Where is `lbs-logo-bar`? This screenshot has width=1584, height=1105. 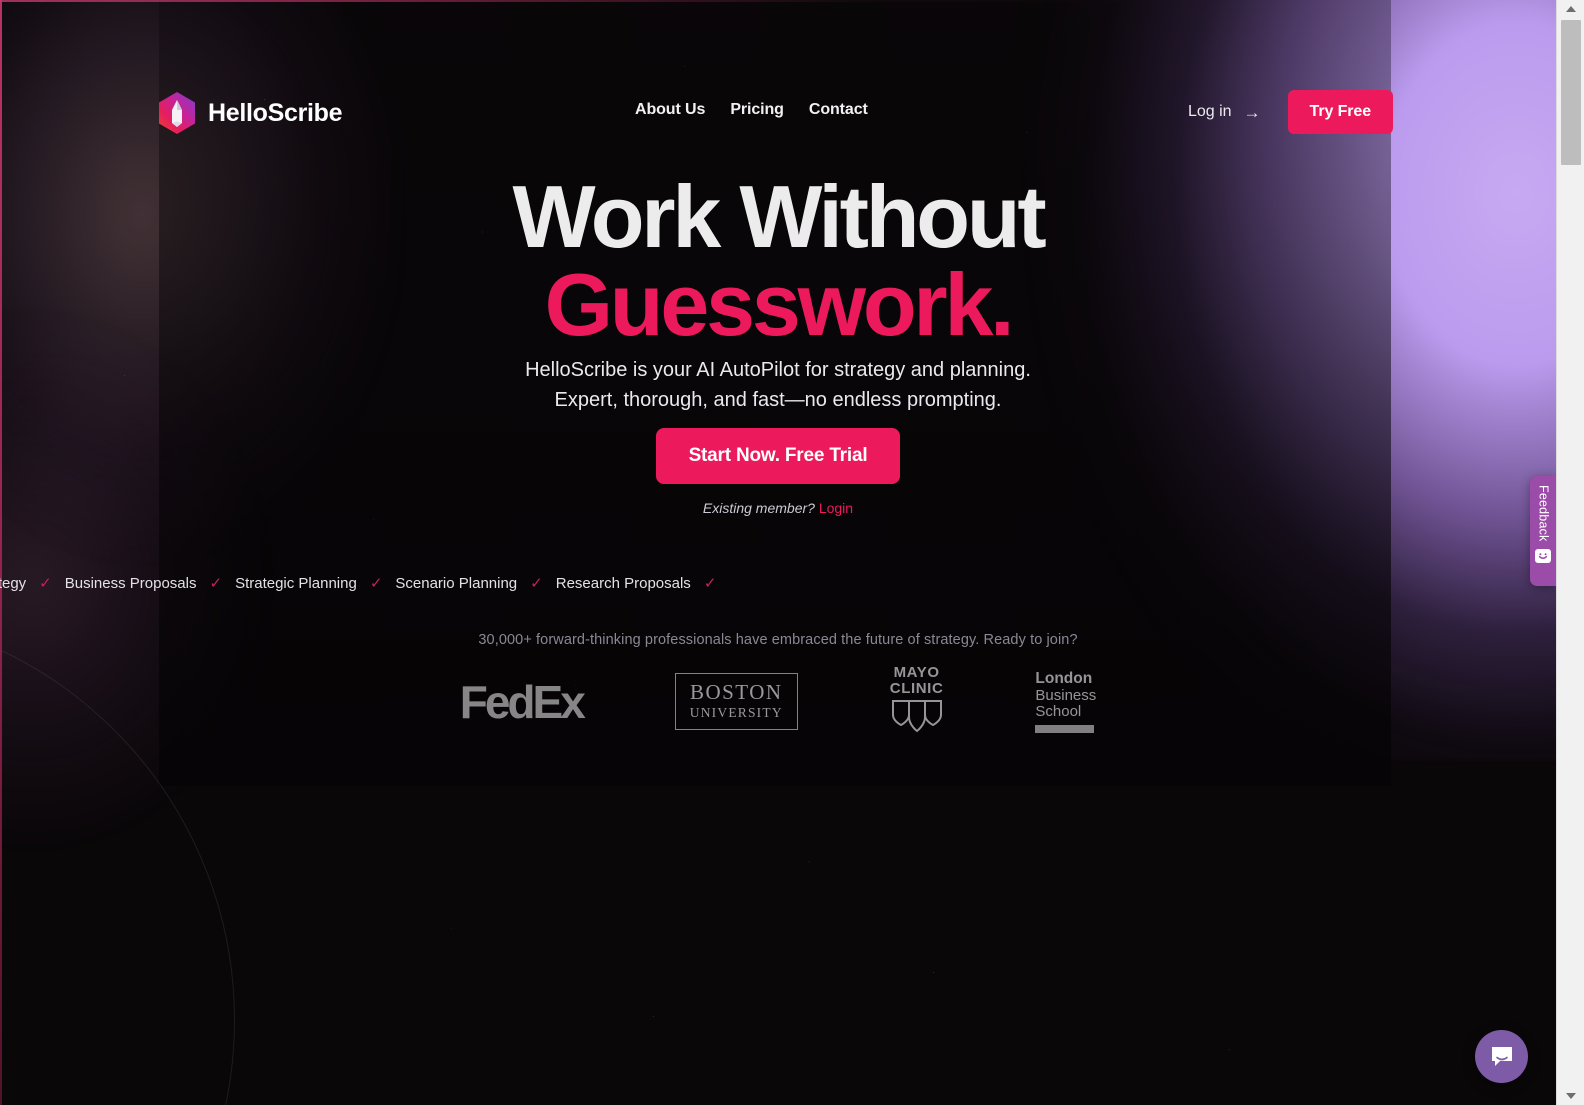 lbs-logo-bar is located at coordinates (1065, 729).